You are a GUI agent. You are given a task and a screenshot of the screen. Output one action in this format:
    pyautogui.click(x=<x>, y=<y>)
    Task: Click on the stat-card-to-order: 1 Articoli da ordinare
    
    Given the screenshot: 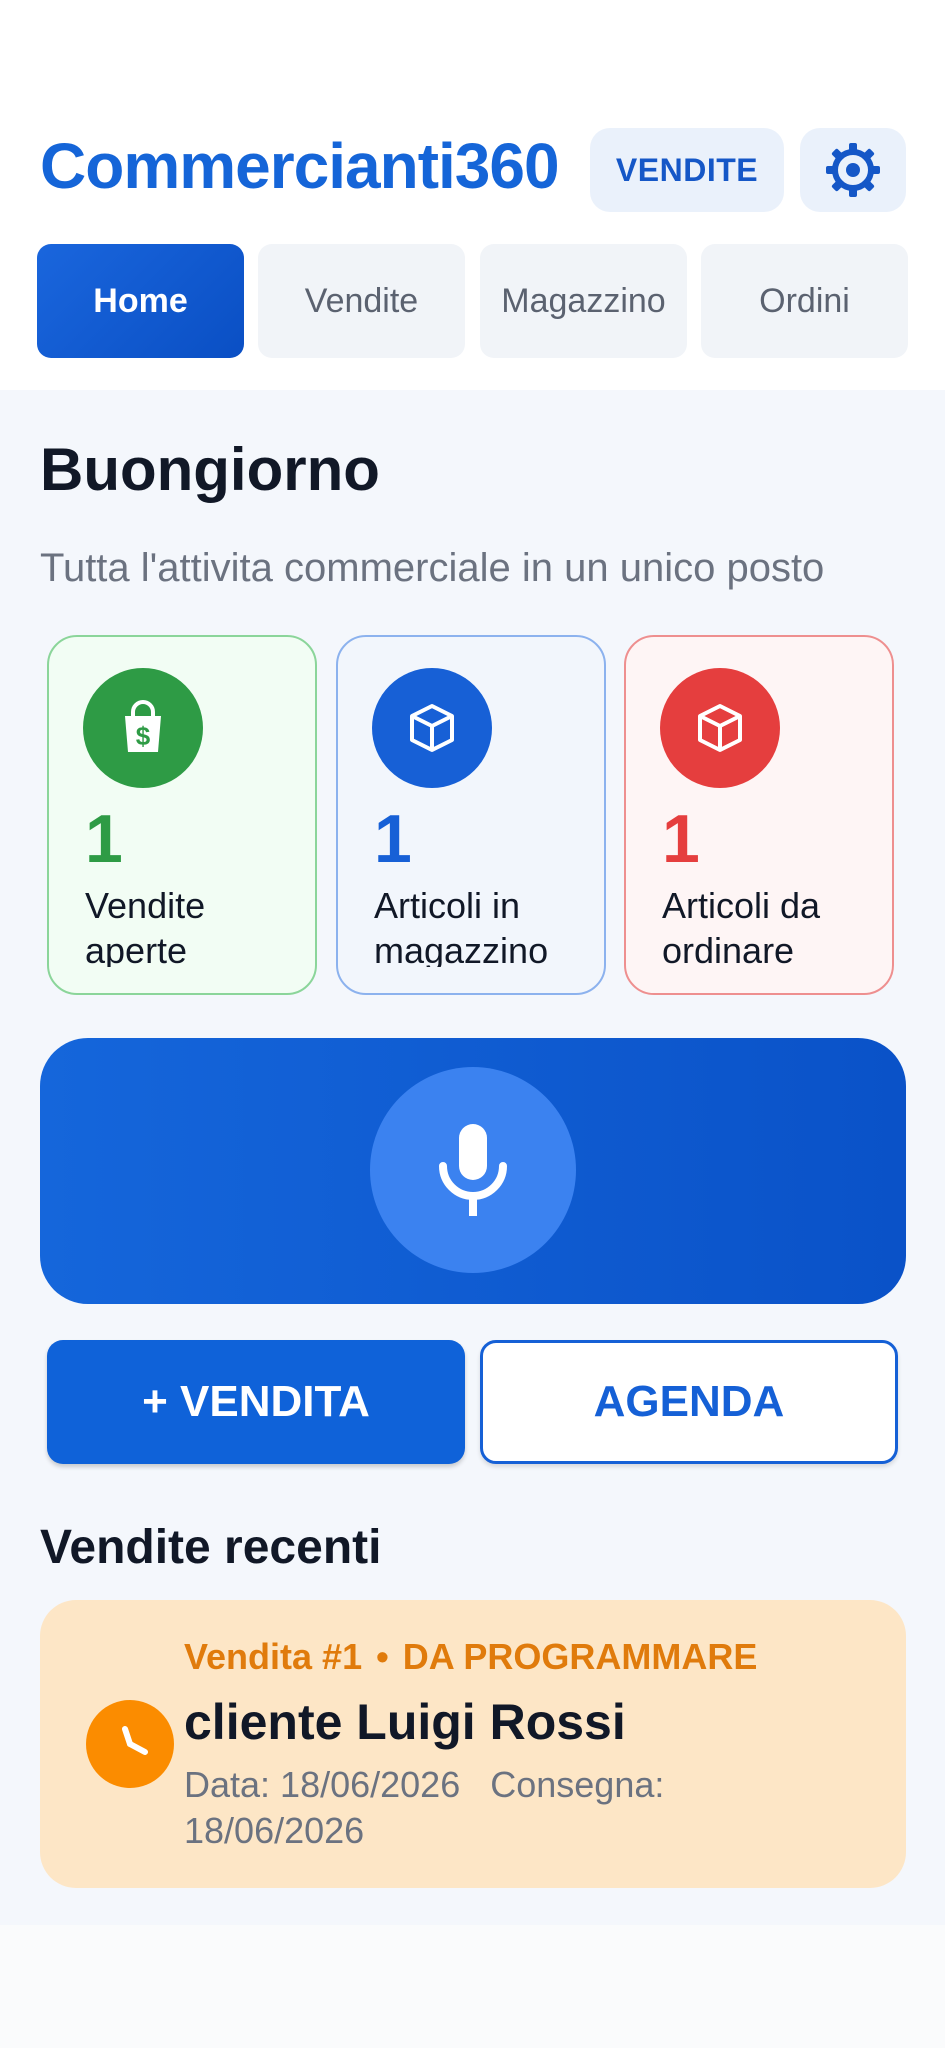 What is the action you would take?
    pyautogui.click(x=759, y=815)
    